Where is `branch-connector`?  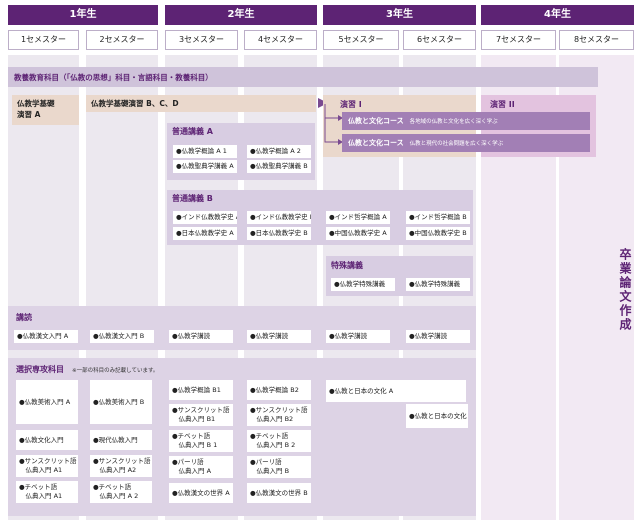
branch-connector is located at coordinates (333, 124).